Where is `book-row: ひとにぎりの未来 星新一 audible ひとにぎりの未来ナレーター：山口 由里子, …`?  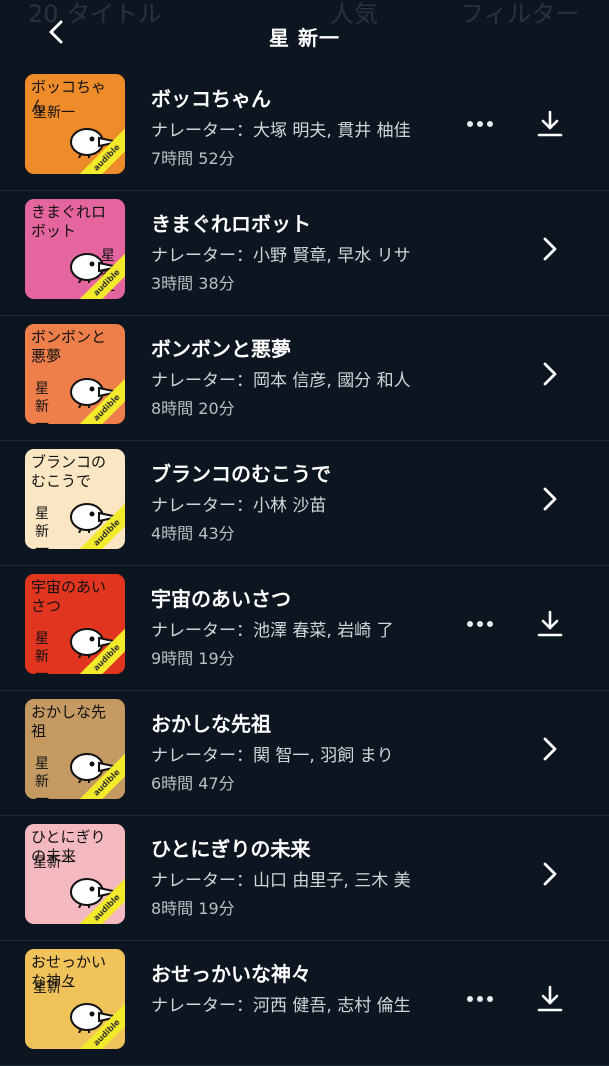
book-row: ひとにぎりの未来 星新一 audible ひとにぎりの未来ナレーター：山口 由里子, … is located at coordinates (304, 878).